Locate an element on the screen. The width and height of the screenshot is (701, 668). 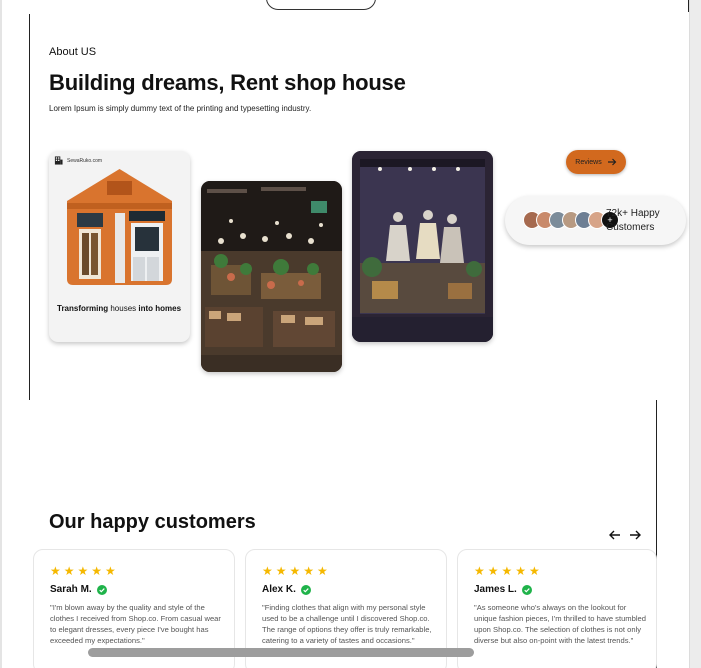
arrow-left-icon is located at coordinates (615, 535).